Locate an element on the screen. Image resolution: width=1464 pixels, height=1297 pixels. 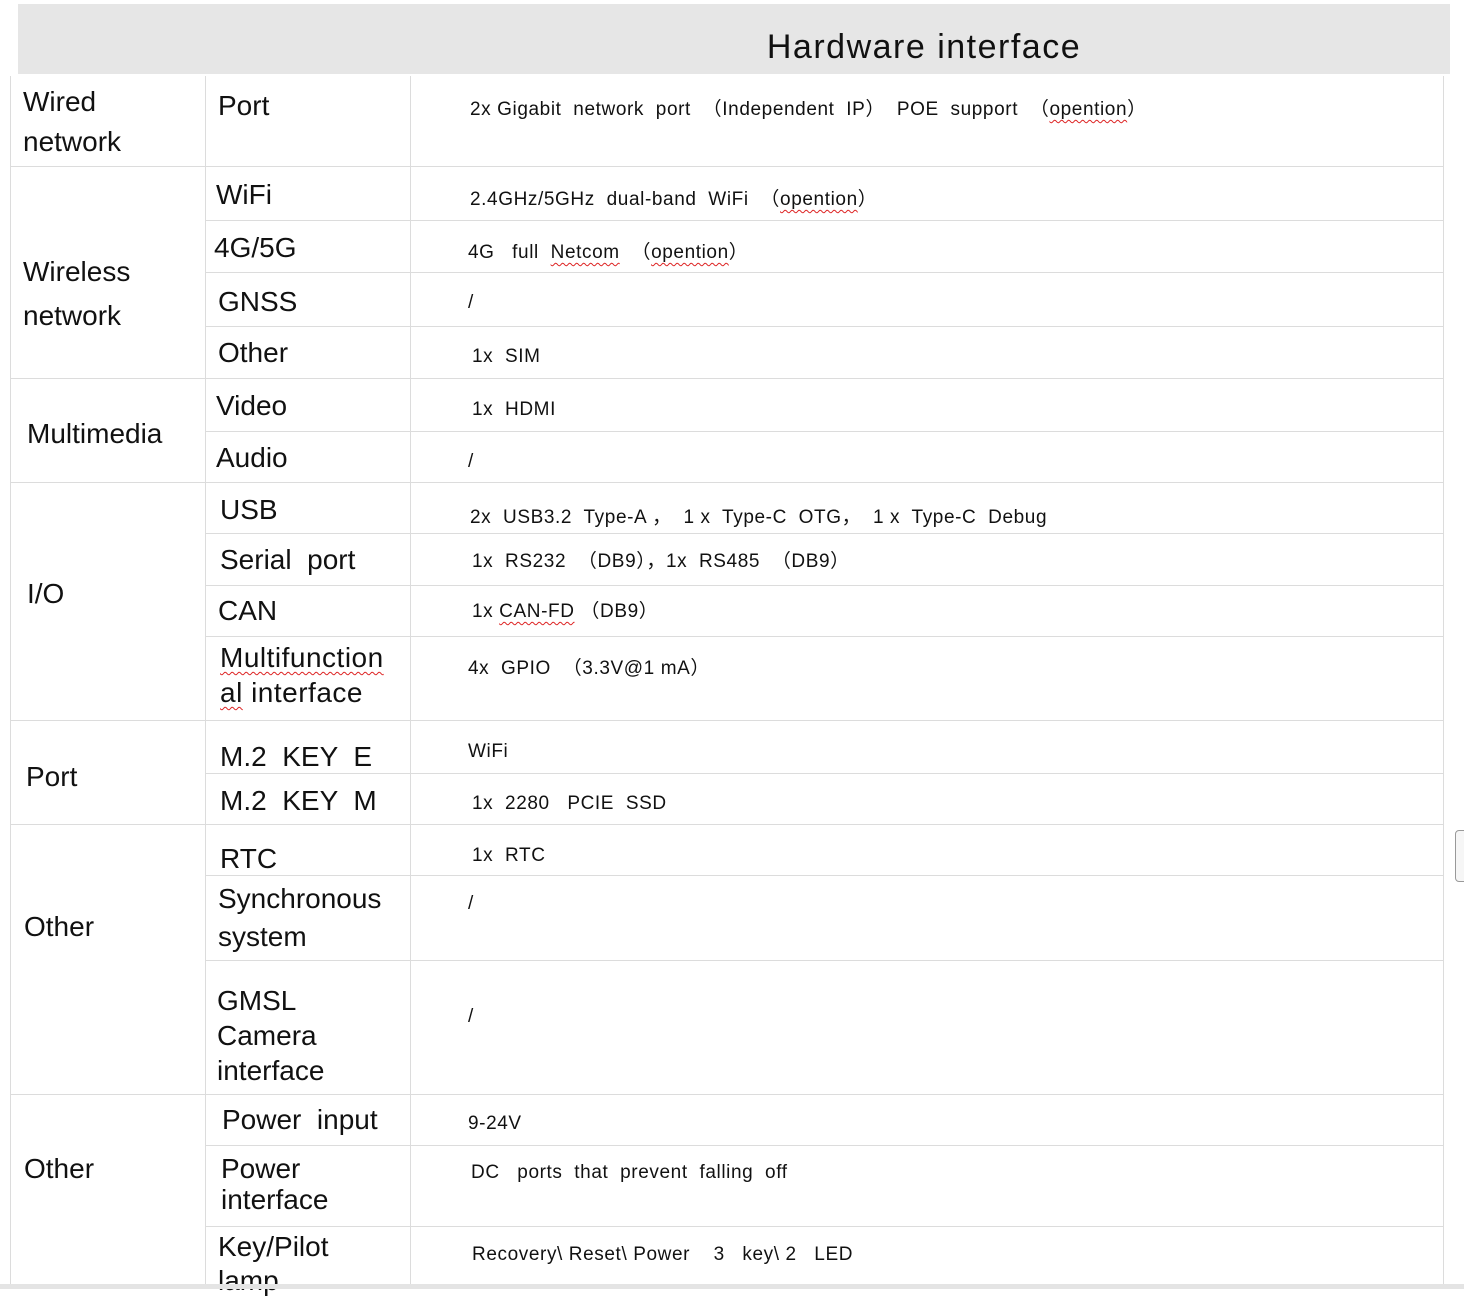
value-4g5g: 4G full Netcom （opention） is located at coordinates (608, 250).